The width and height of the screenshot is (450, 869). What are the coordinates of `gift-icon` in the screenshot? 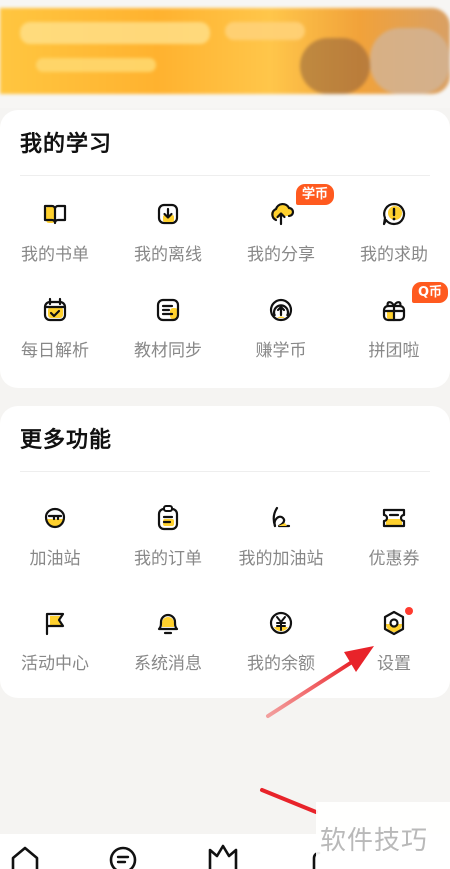 It's located at (394, 311).